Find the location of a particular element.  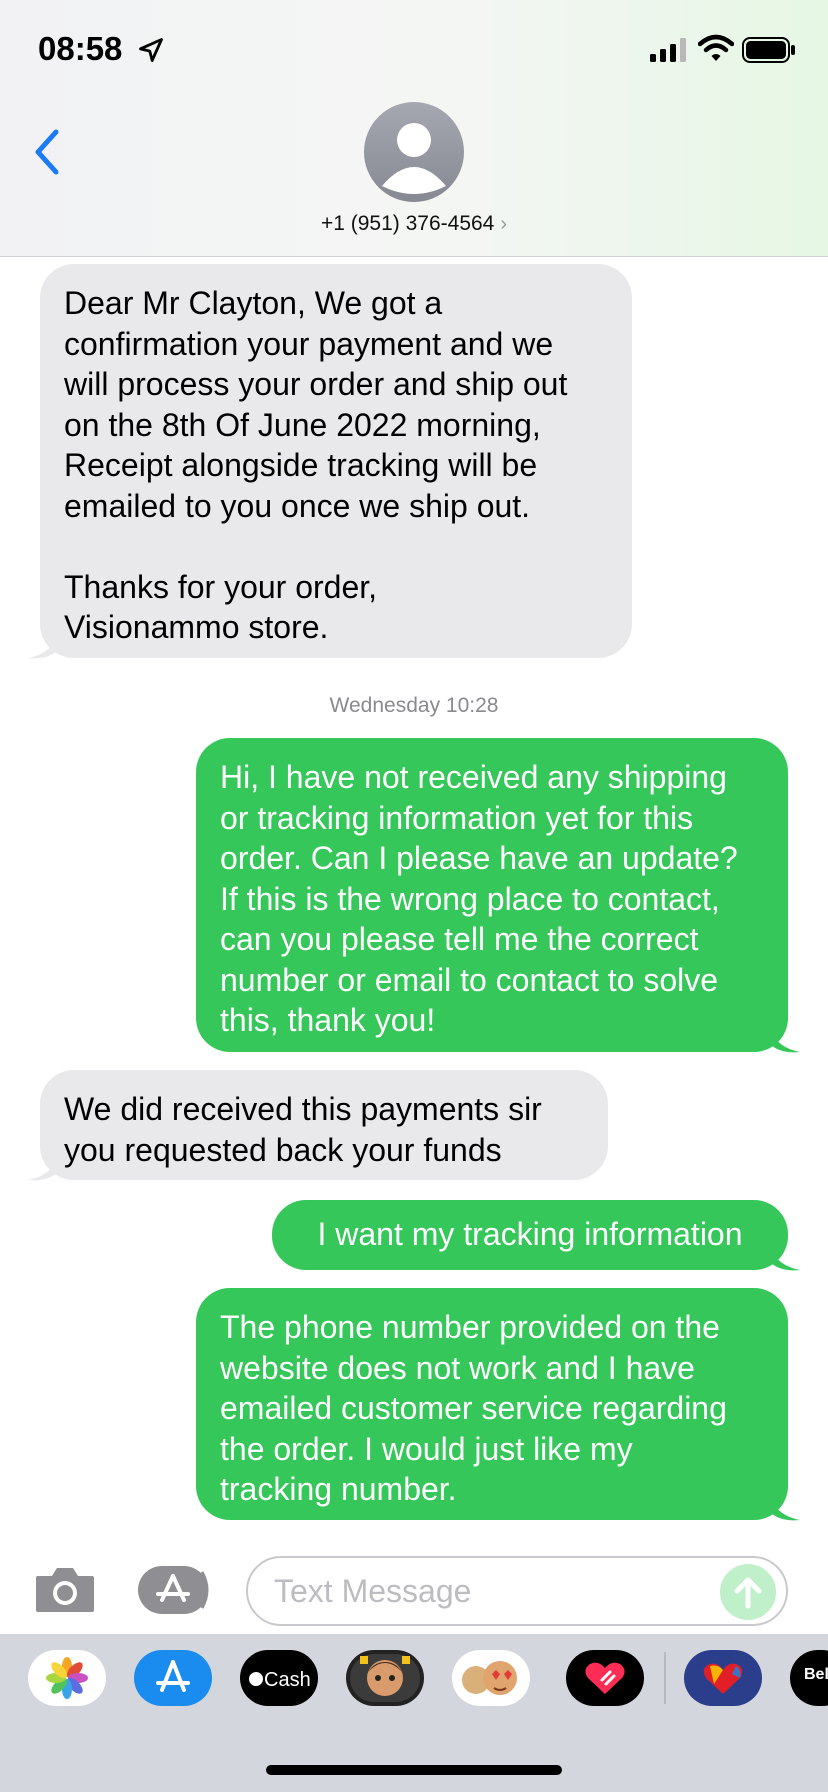

battery-icon is located at coordinates (768, 50).